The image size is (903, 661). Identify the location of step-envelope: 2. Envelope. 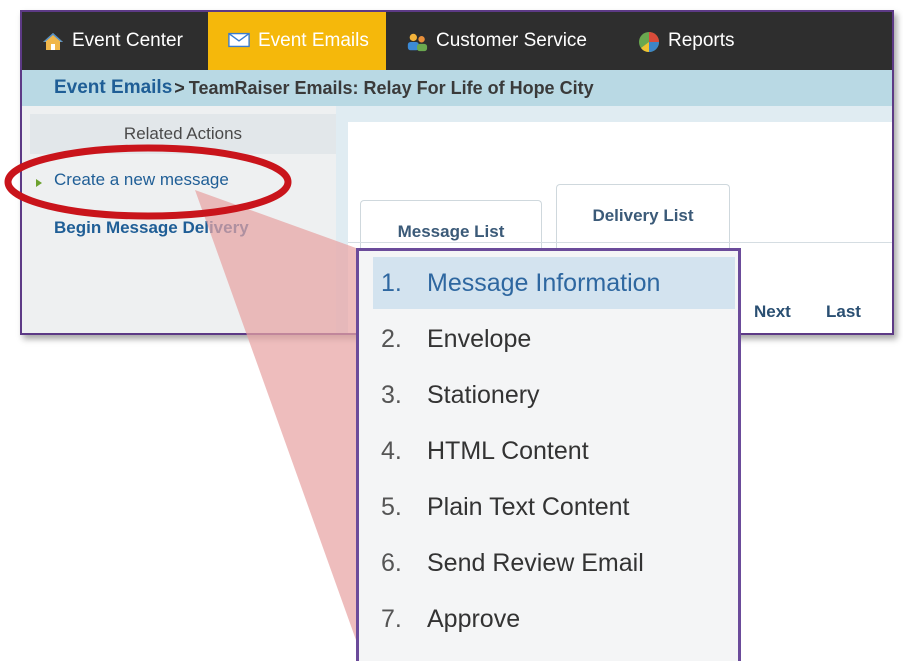
(554, 339).